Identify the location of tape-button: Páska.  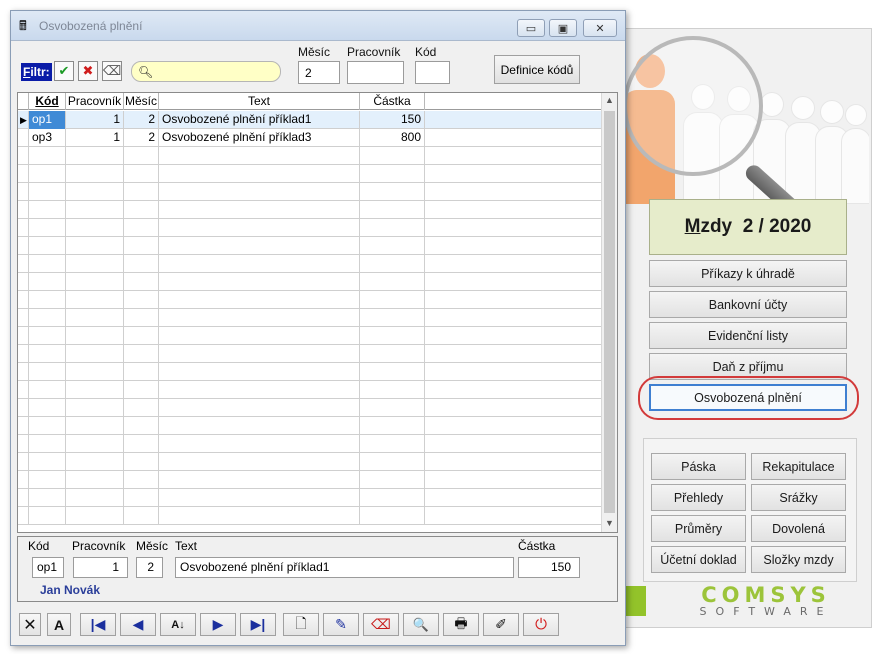
(698, 466).